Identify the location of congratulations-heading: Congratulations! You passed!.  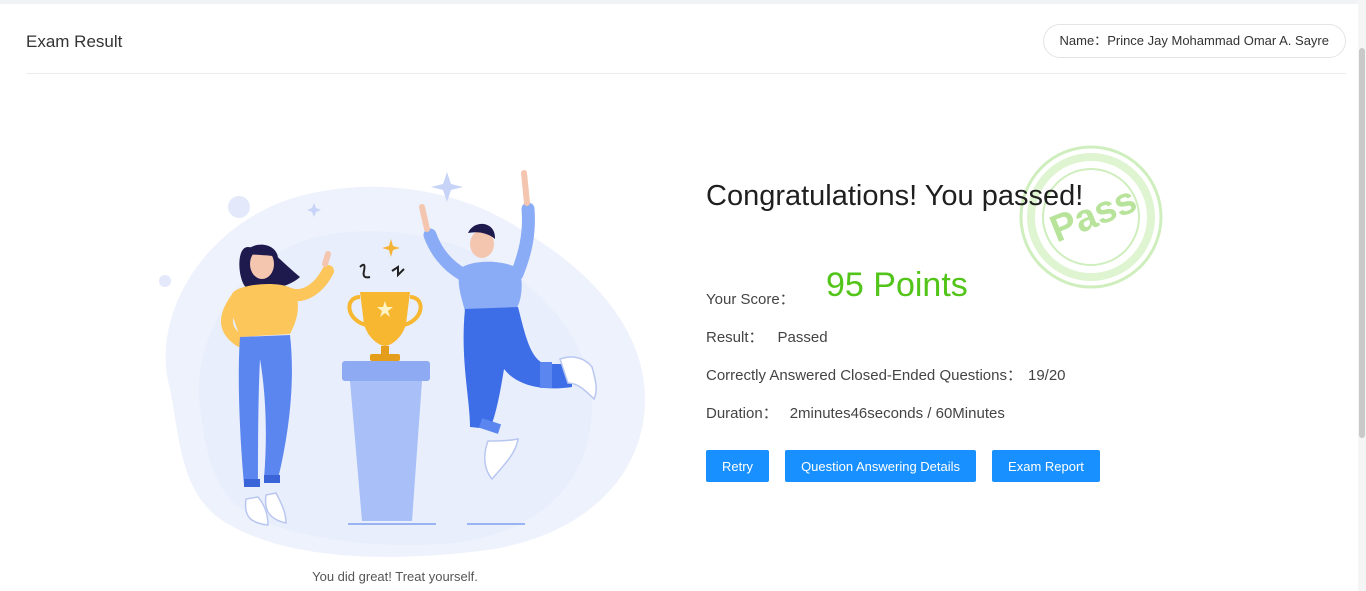
(895, 196).